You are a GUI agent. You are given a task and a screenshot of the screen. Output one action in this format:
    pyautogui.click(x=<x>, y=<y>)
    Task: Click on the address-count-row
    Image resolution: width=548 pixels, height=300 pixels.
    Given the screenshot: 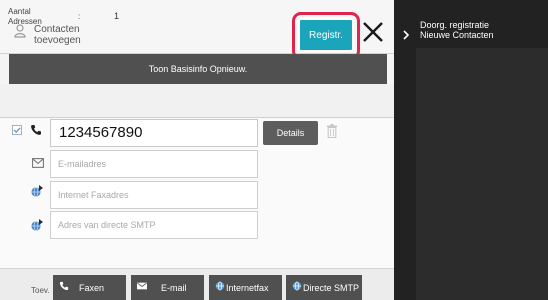 What is the action you would take?
    pyautogui.click(x=197, y=101)
    